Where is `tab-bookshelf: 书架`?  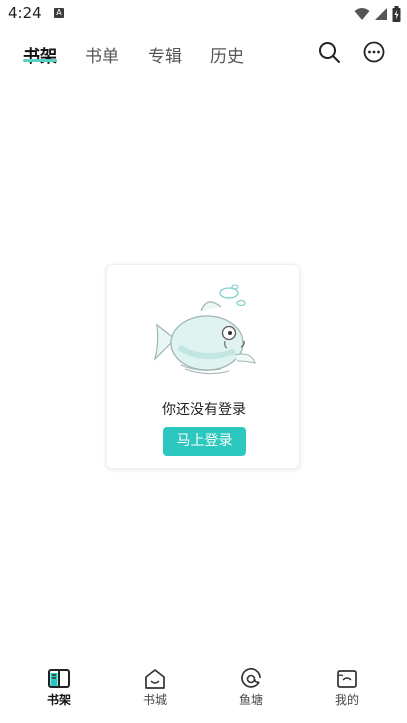 tab-bookshelf: 书架 is located at coordinates (40, 54).